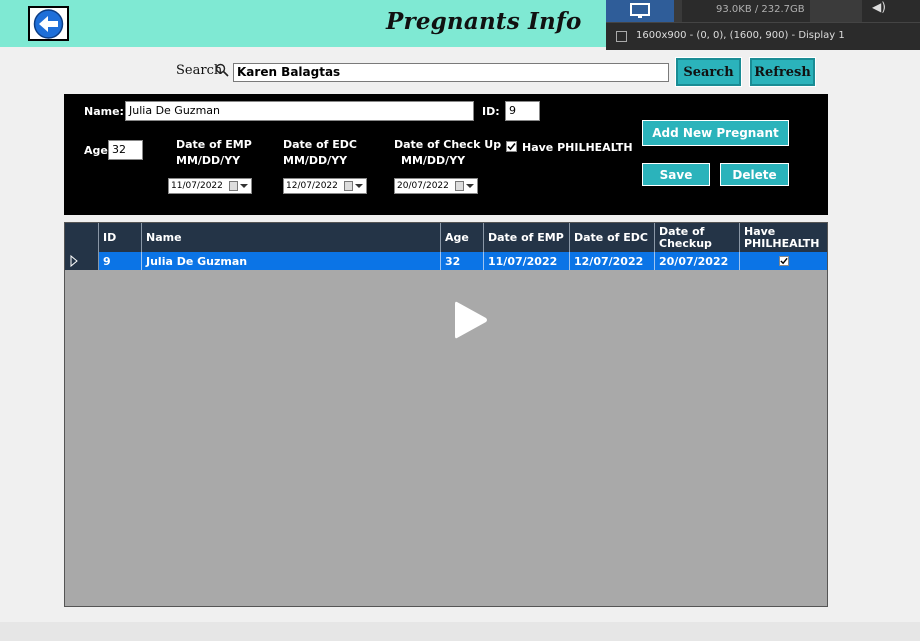  What do you see at coordinates (836, 11) in the screenshot?
I see `record-icon` at bounding box center [836, 11].